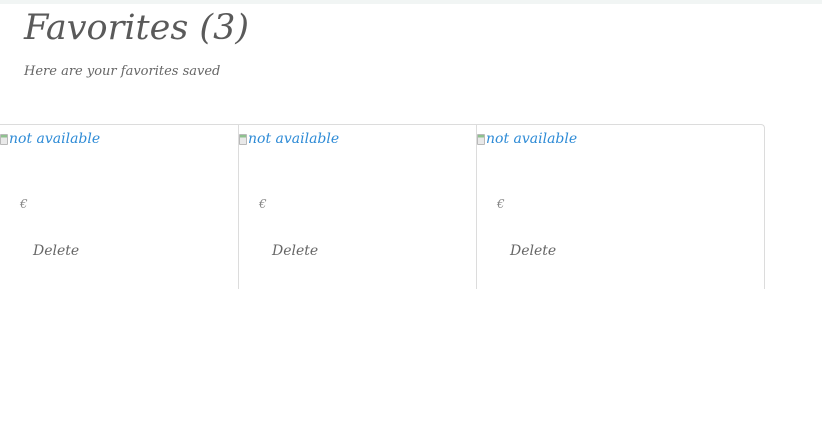  Describe the element at coordinates (136, 28) in the screenshot. I see `page-title: Favorites (3)` at that location.